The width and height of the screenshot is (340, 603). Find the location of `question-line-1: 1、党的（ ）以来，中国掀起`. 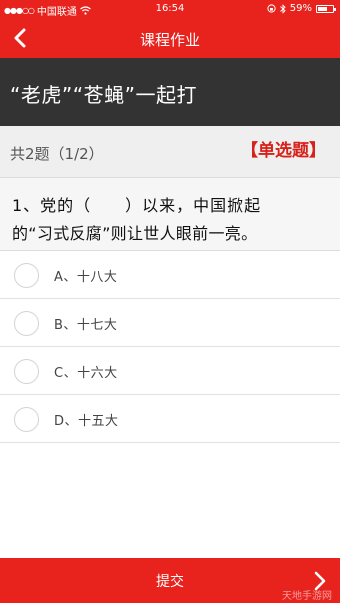

question-line-1: 1、党的（ ）以来，中国掀起 is located at coordinates (137, 205).